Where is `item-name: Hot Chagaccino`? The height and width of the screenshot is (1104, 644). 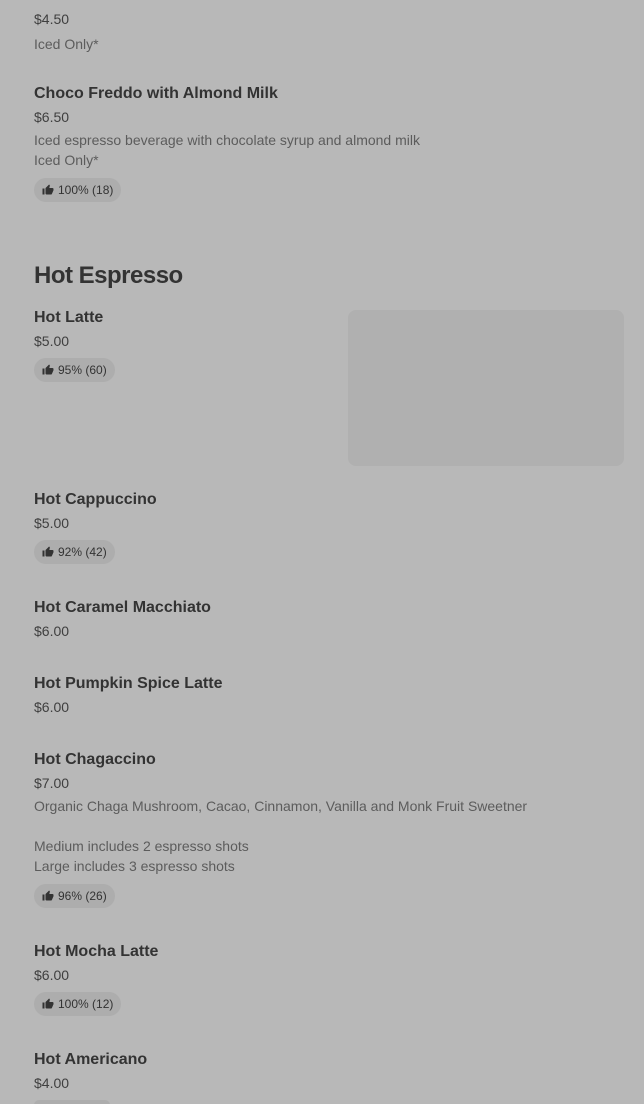 item-name: Hot Chagaccino is located at coordinates (95, 759).